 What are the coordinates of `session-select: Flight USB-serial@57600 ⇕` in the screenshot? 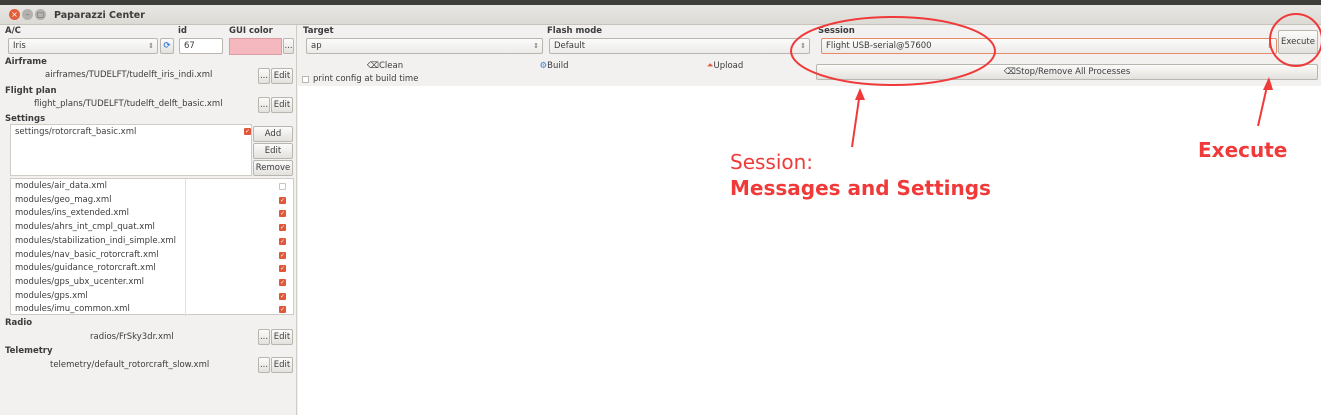 It's located at (1049, 46).